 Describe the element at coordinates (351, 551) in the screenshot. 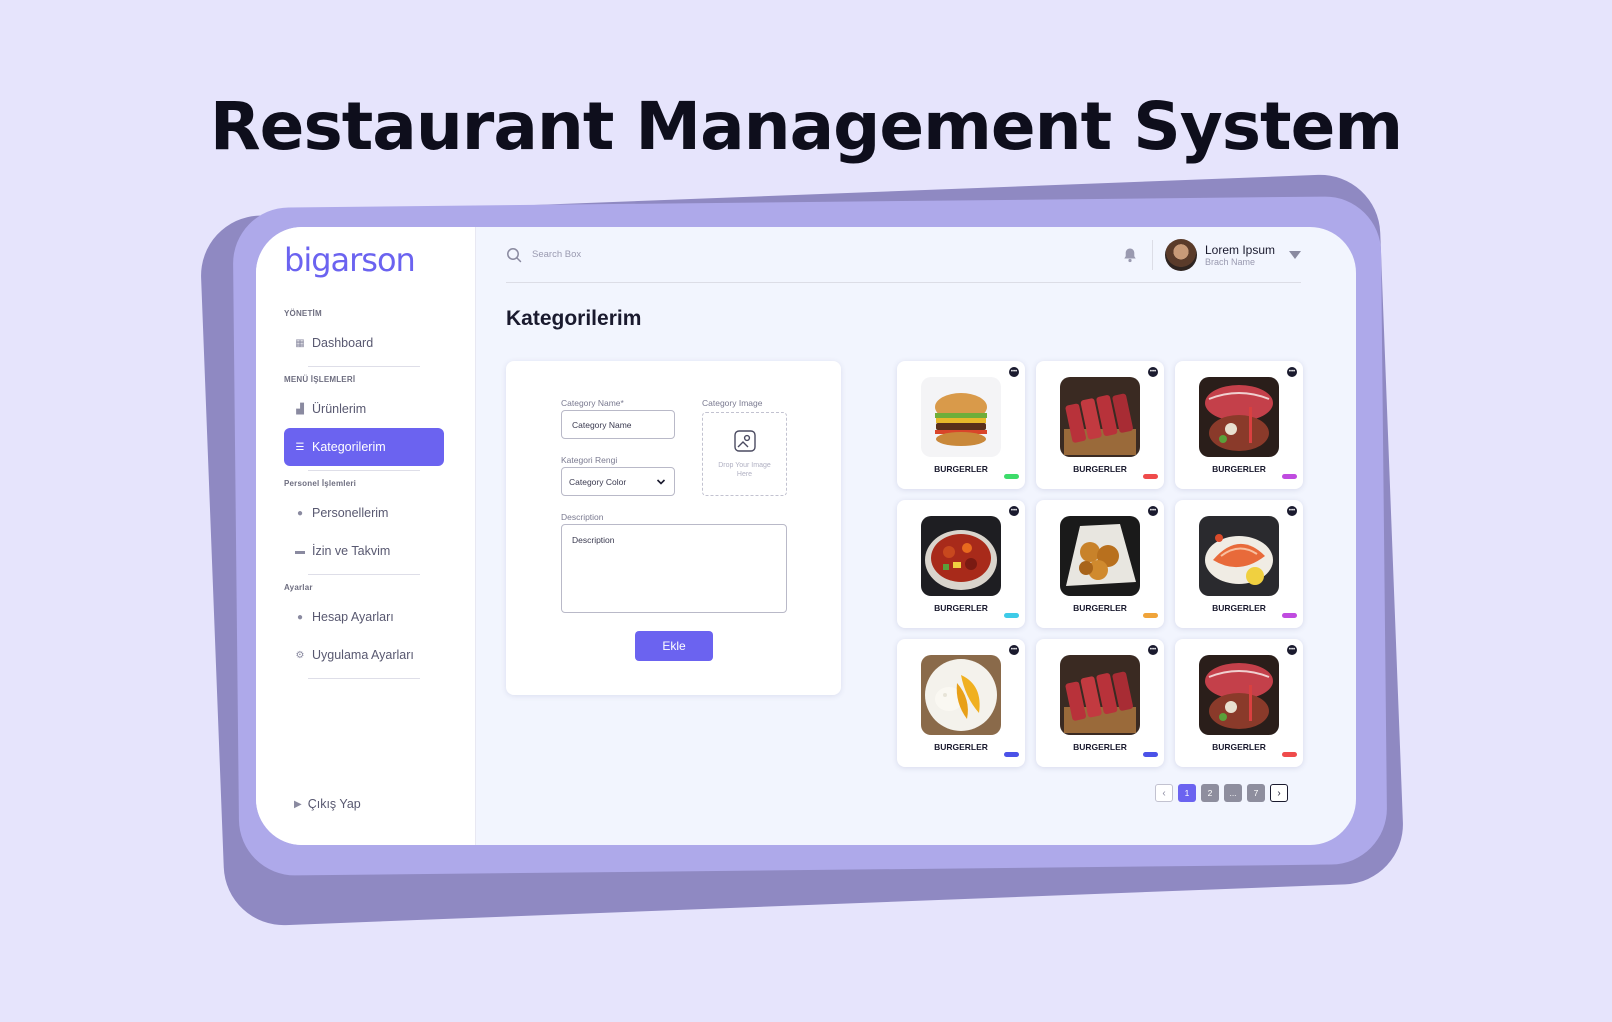

I see `sidebar-item-label: İzin ve Takvim` at that location.